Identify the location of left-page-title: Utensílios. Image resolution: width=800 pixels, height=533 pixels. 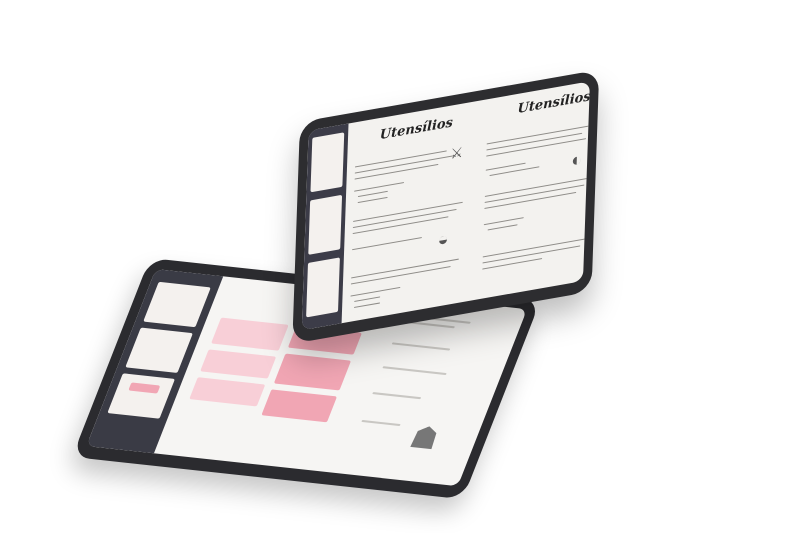
(416, 129).